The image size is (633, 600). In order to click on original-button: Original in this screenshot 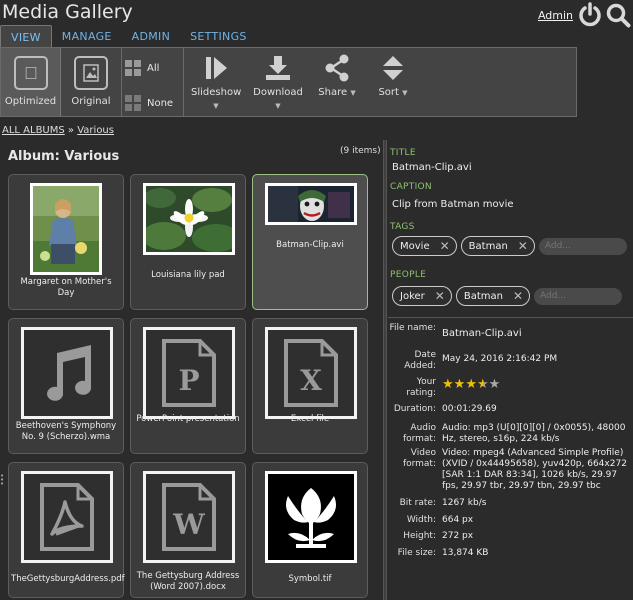, I will do `click(91, 82)`.